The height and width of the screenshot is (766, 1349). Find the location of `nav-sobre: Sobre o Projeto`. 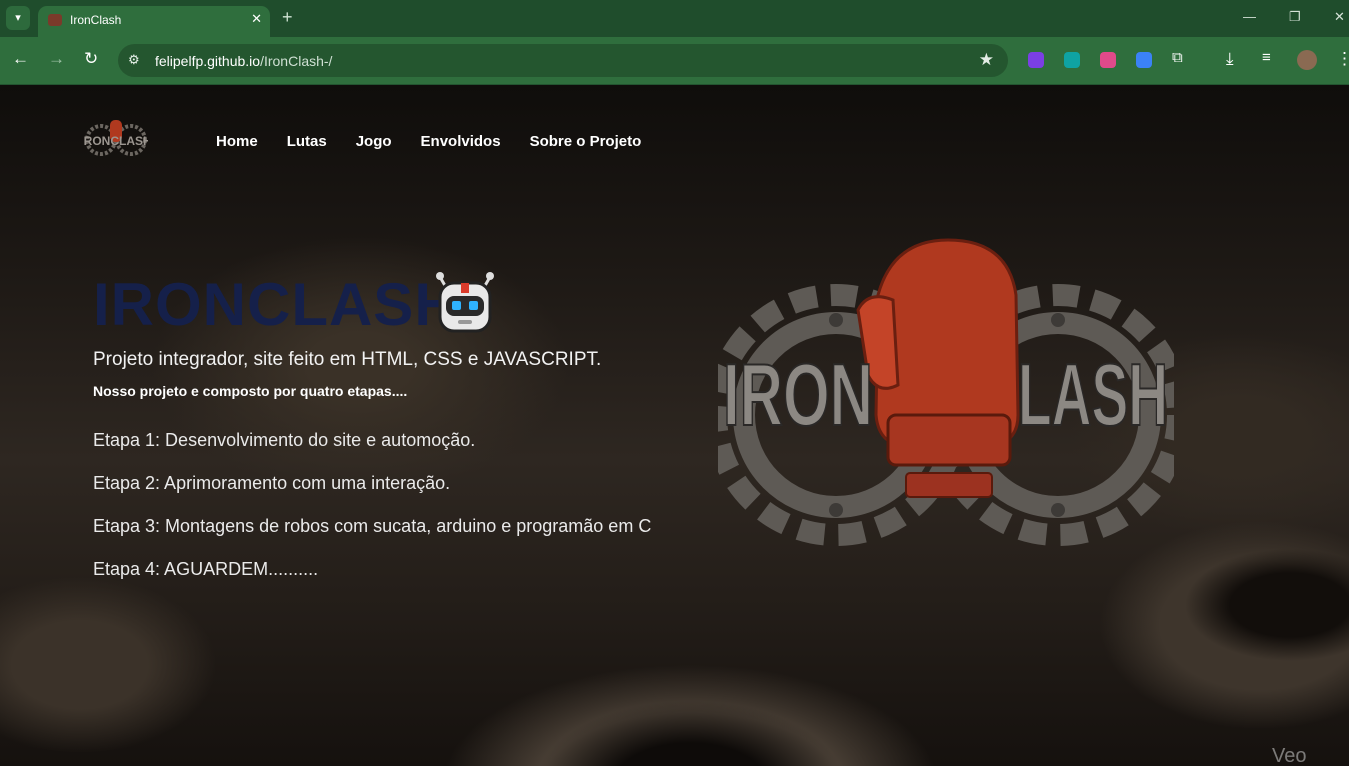

nav-sobre: Sobre o Projeto is located at coordinates (586, 141).